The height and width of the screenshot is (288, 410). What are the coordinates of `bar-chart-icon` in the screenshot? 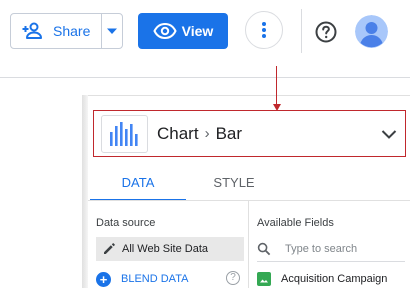 It's located at (123, 133).